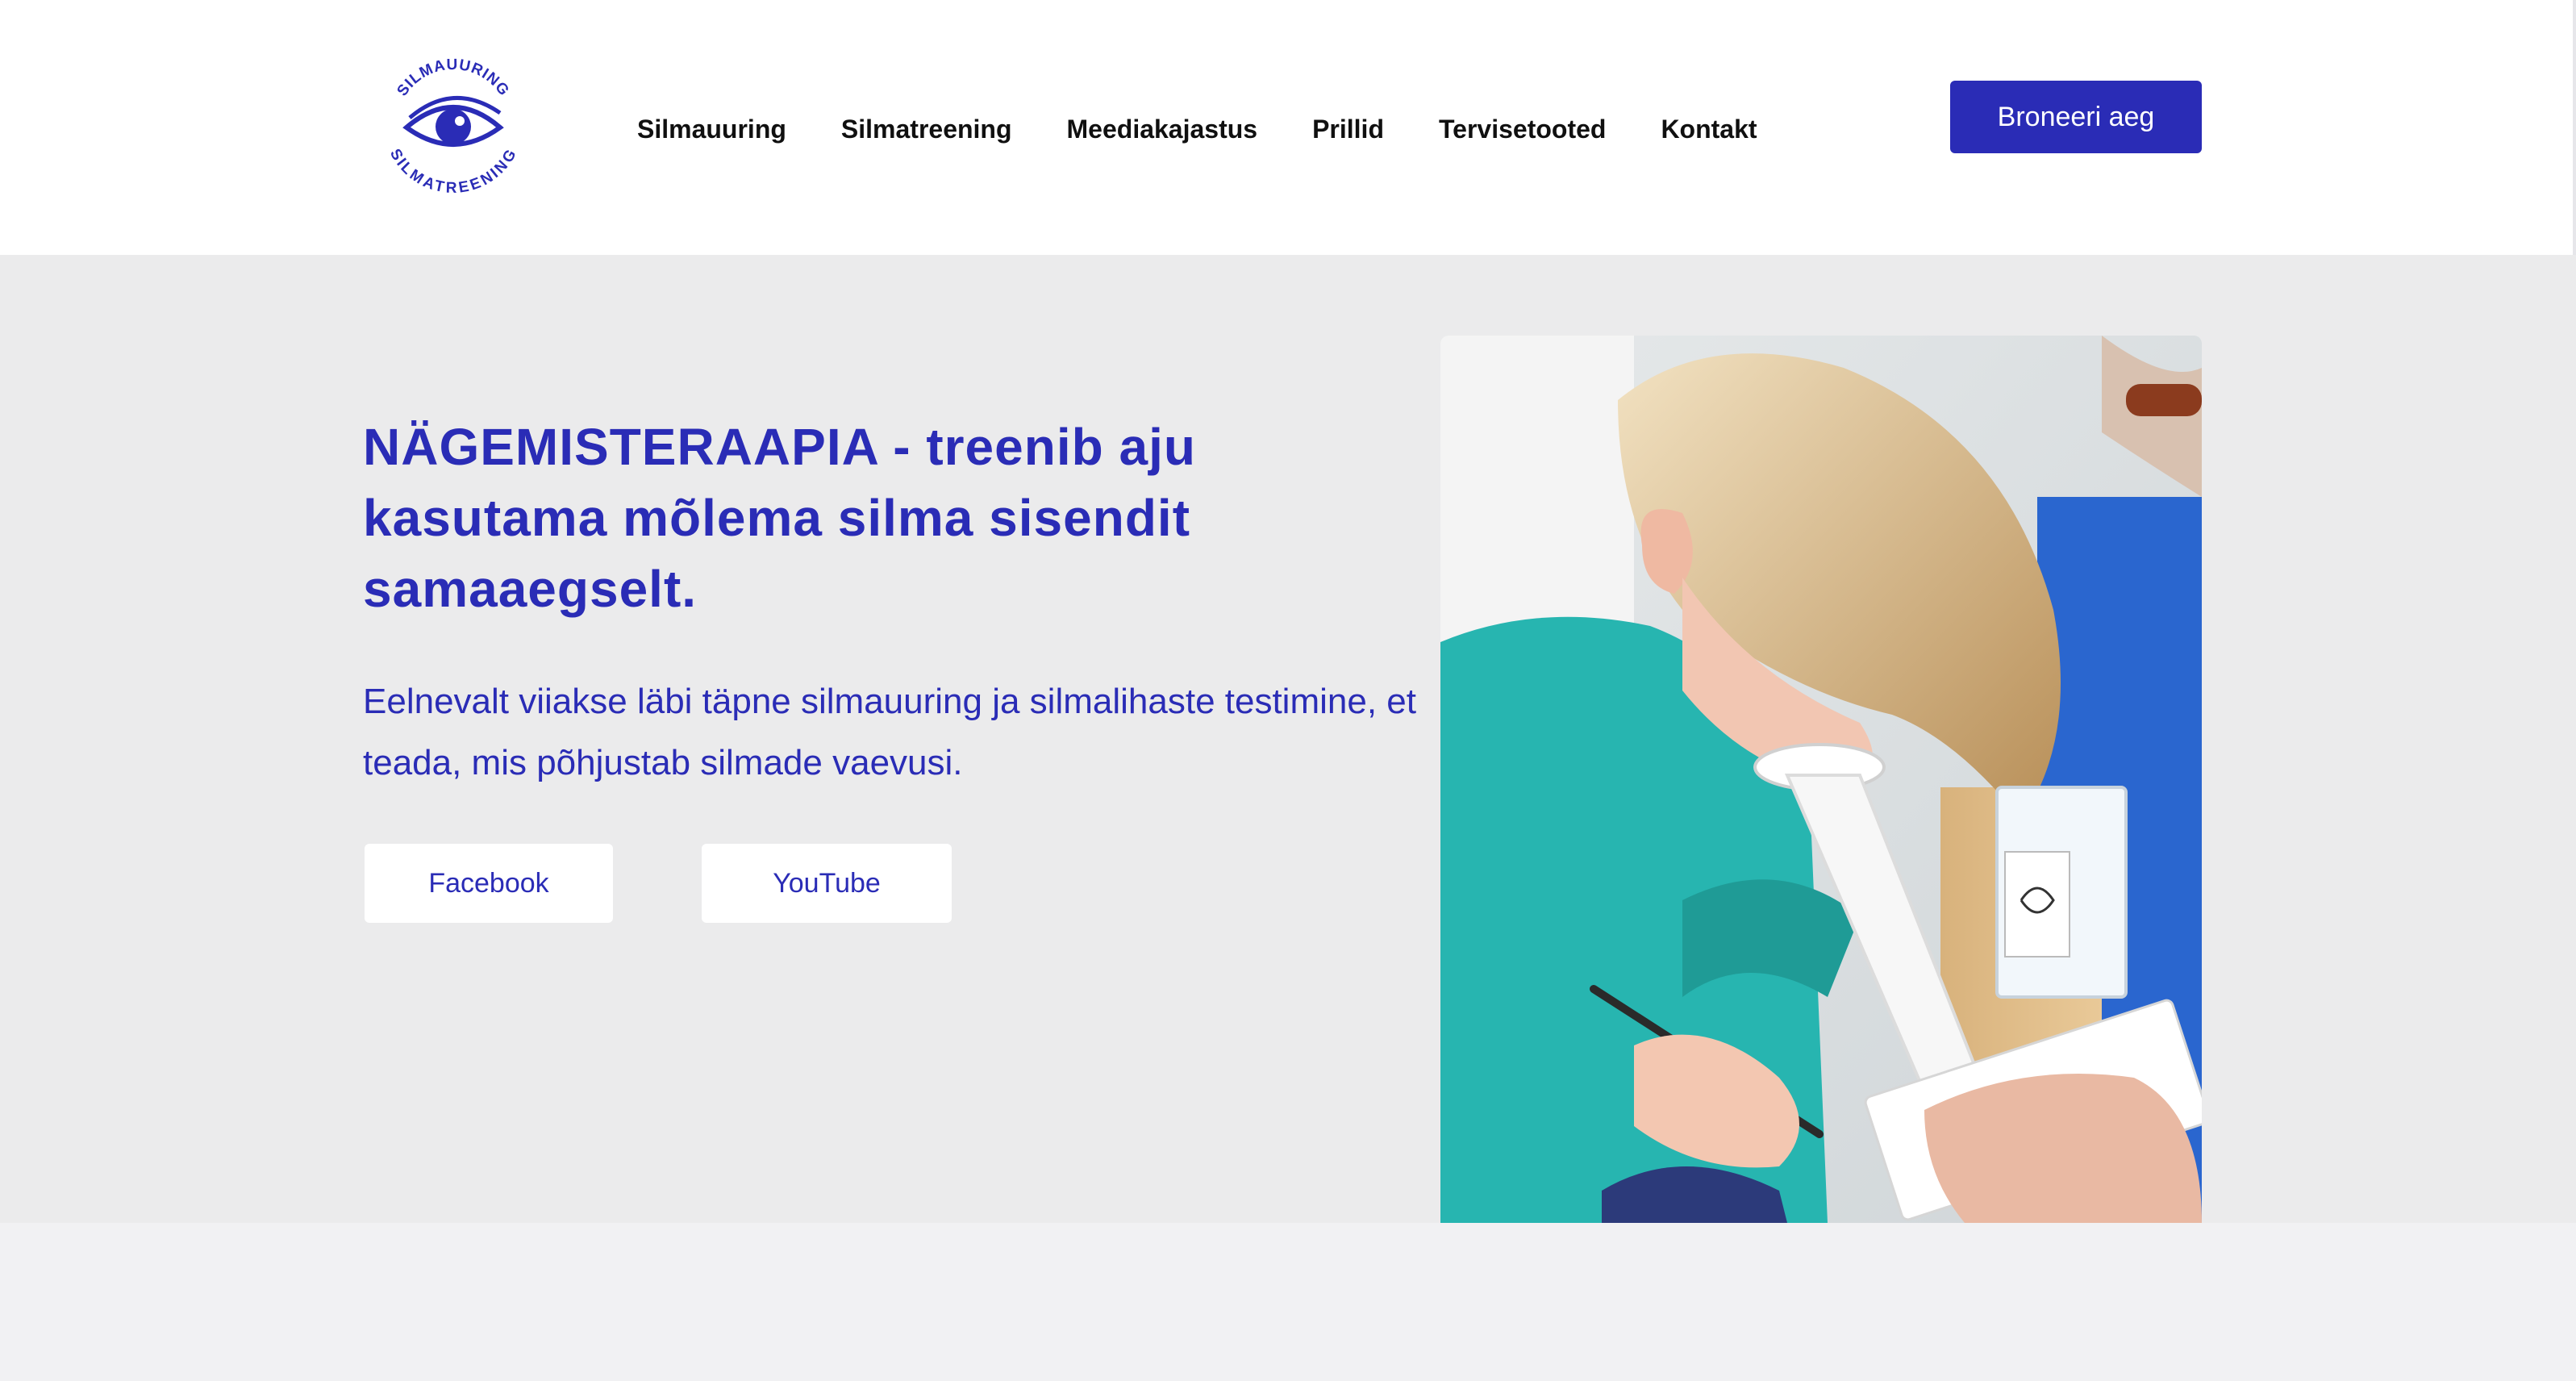 The width and height of the screenshot is (2576, 1381). What do you see at coordinates (926, 129) in the screenshot?
I see `nav-item-silmatreening: Silmatreening` at bounding box center [926, 129].